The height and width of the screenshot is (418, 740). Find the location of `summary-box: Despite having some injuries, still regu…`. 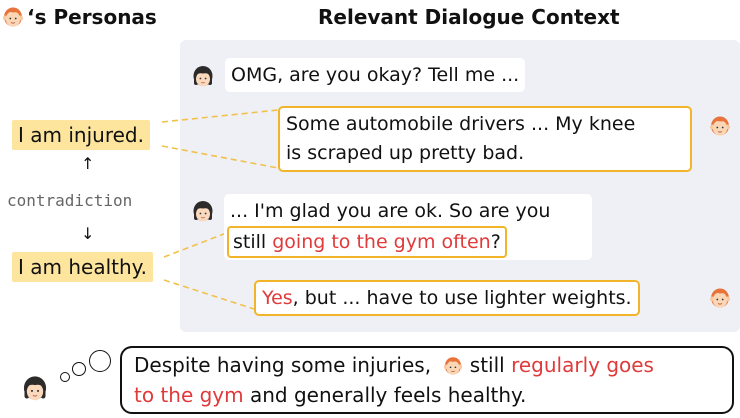

summary-box: Despite having some injuries, still regu… is located at coordinates (427, 380).